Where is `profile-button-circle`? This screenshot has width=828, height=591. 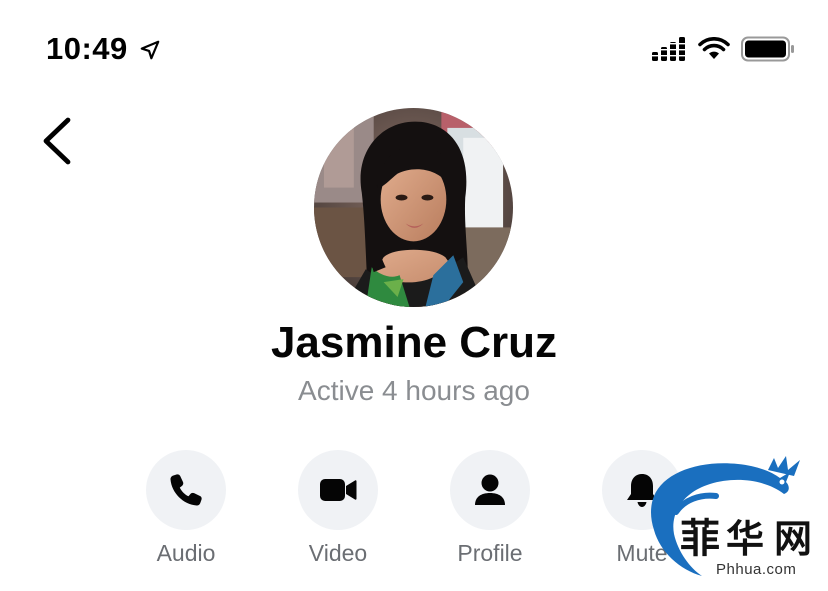 profile-button-circle is located at coordinates (490, 490).